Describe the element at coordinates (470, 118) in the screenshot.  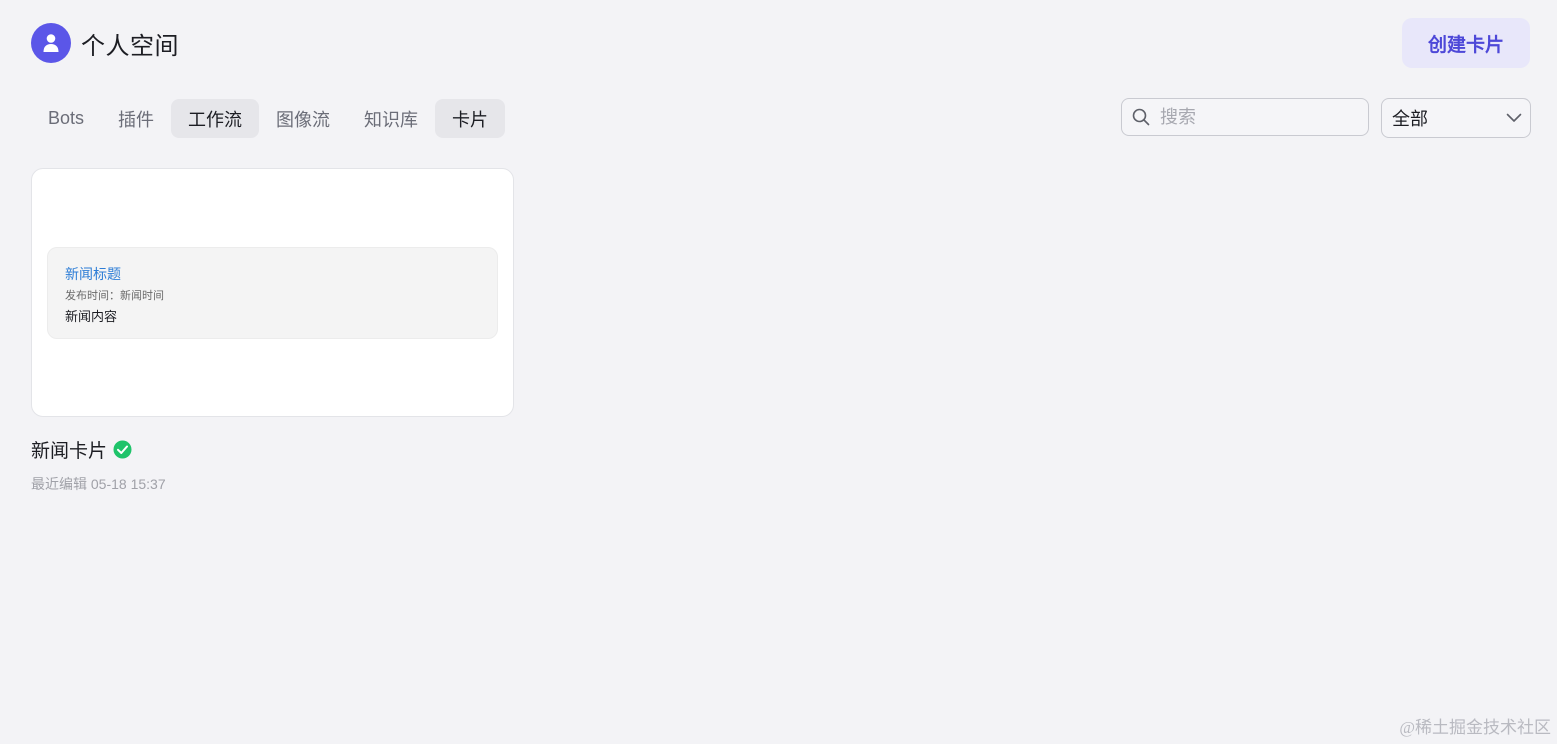
I see `tab-cards: 卡片` at that location.